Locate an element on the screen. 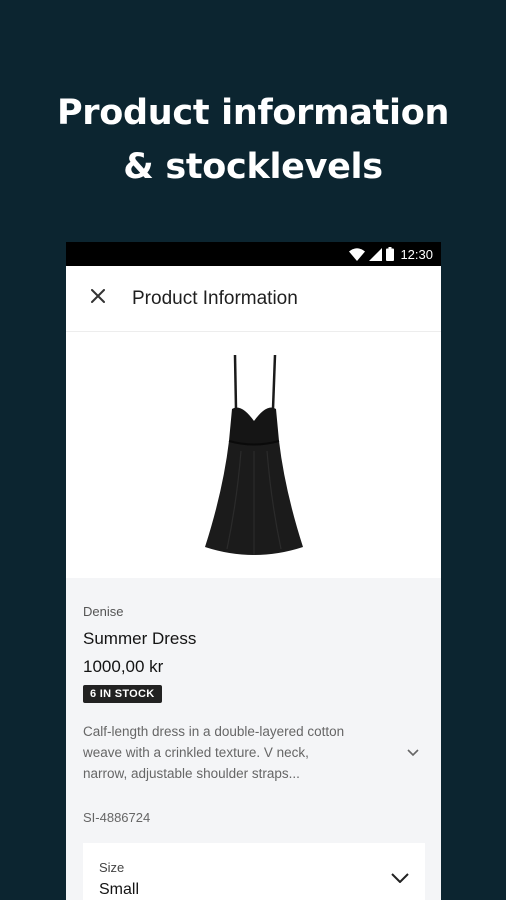 This screenshot has width=506, height=900. dress-image is located at coordinates (253, 454).